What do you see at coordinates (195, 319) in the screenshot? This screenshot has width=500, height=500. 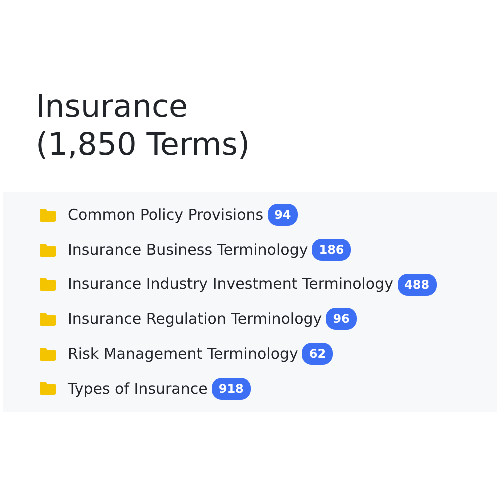 I see `category-link: Insurance Regulation Terminology` at bounding box center [195, 319].